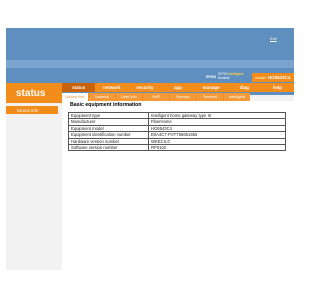 Image resolution: width=320 pixels, height=300 pixels. Describe the element at coordinates (75, 97) in the screenshot. I see `tab-device-info: Device Info` at that location.